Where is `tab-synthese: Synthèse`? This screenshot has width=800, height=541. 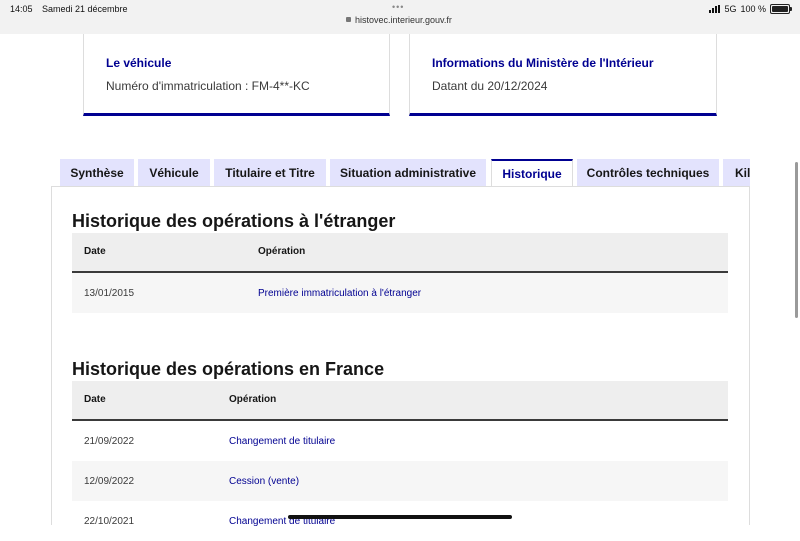 tab-synthese: Synthèse is located at coordinates (97, 173).